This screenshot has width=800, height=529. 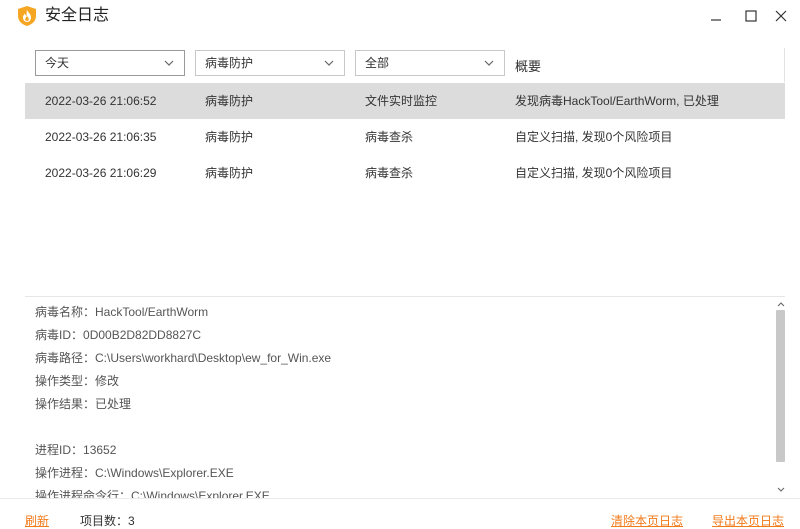 I want to click on detail-value: C:\Users\workhard\Desktop\ew_for_Win.exe, so click(x=213, y=358).